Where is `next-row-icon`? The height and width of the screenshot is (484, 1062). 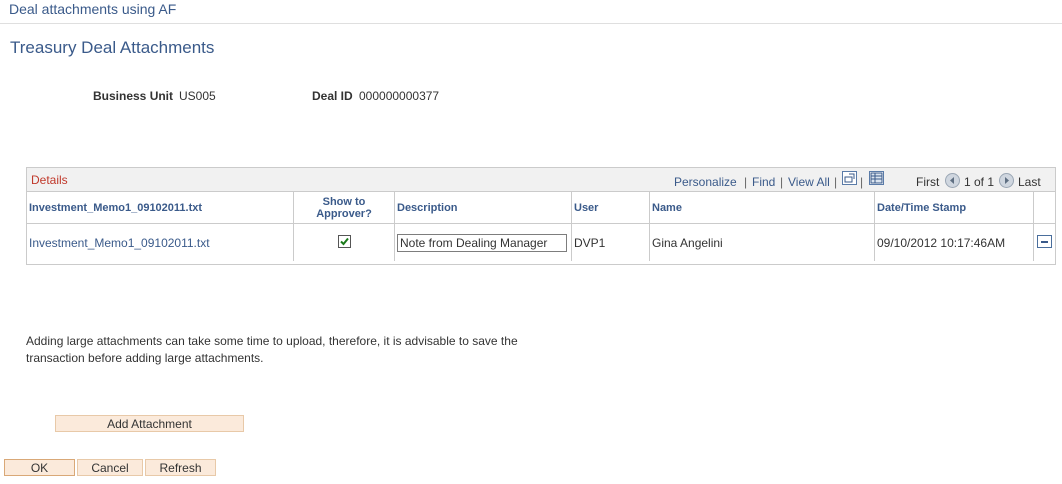
next-row-icon is located at coordinates (1006, 180).